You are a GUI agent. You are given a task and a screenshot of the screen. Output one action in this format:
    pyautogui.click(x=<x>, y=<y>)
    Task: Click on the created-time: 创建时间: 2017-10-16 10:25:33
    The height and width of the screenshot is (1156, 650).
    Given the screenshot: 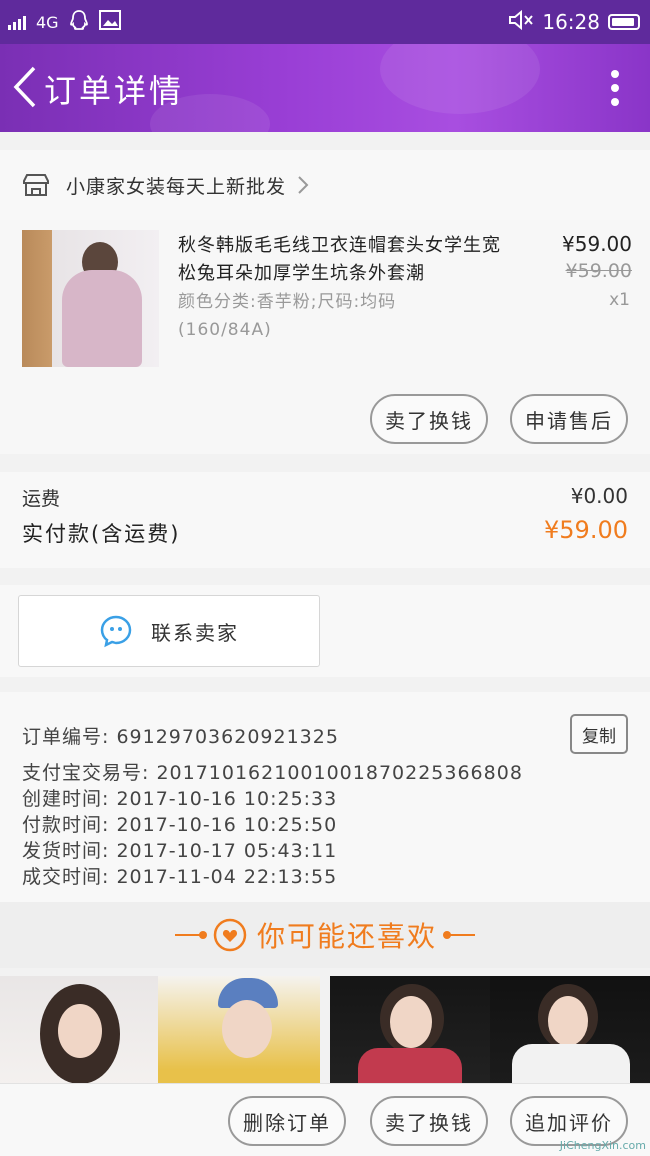 What is the action you would take?
    pyautogui.click(x=180, y=799)
    